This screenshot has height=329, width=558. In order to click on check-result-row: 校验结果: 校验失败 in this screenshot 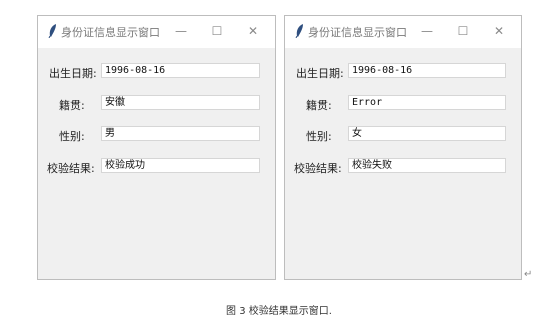, I will do `click(403, 167)`.